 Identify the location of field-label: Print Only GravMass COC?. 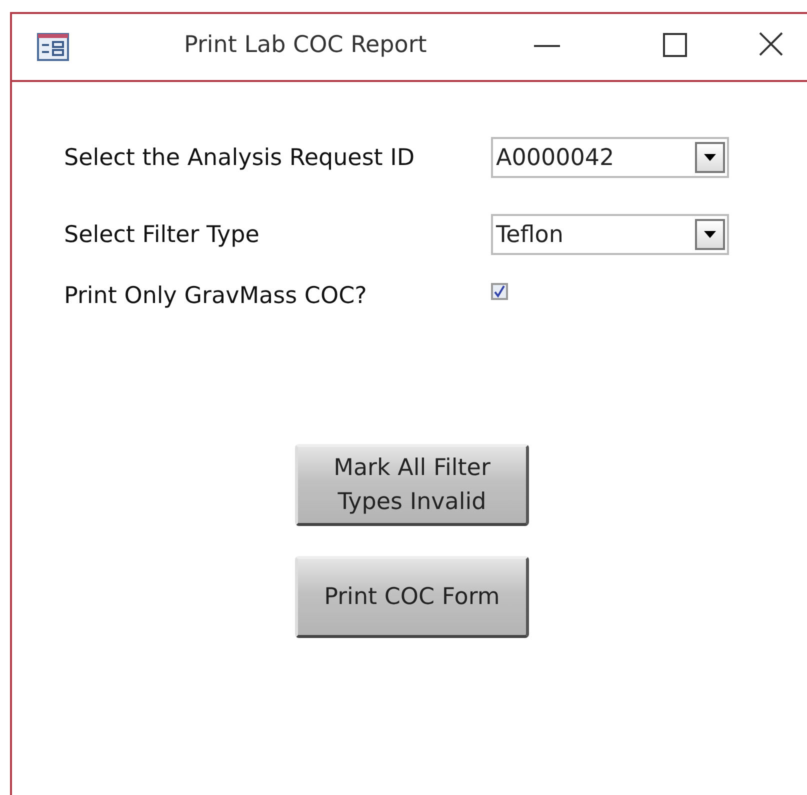
(216, 296).